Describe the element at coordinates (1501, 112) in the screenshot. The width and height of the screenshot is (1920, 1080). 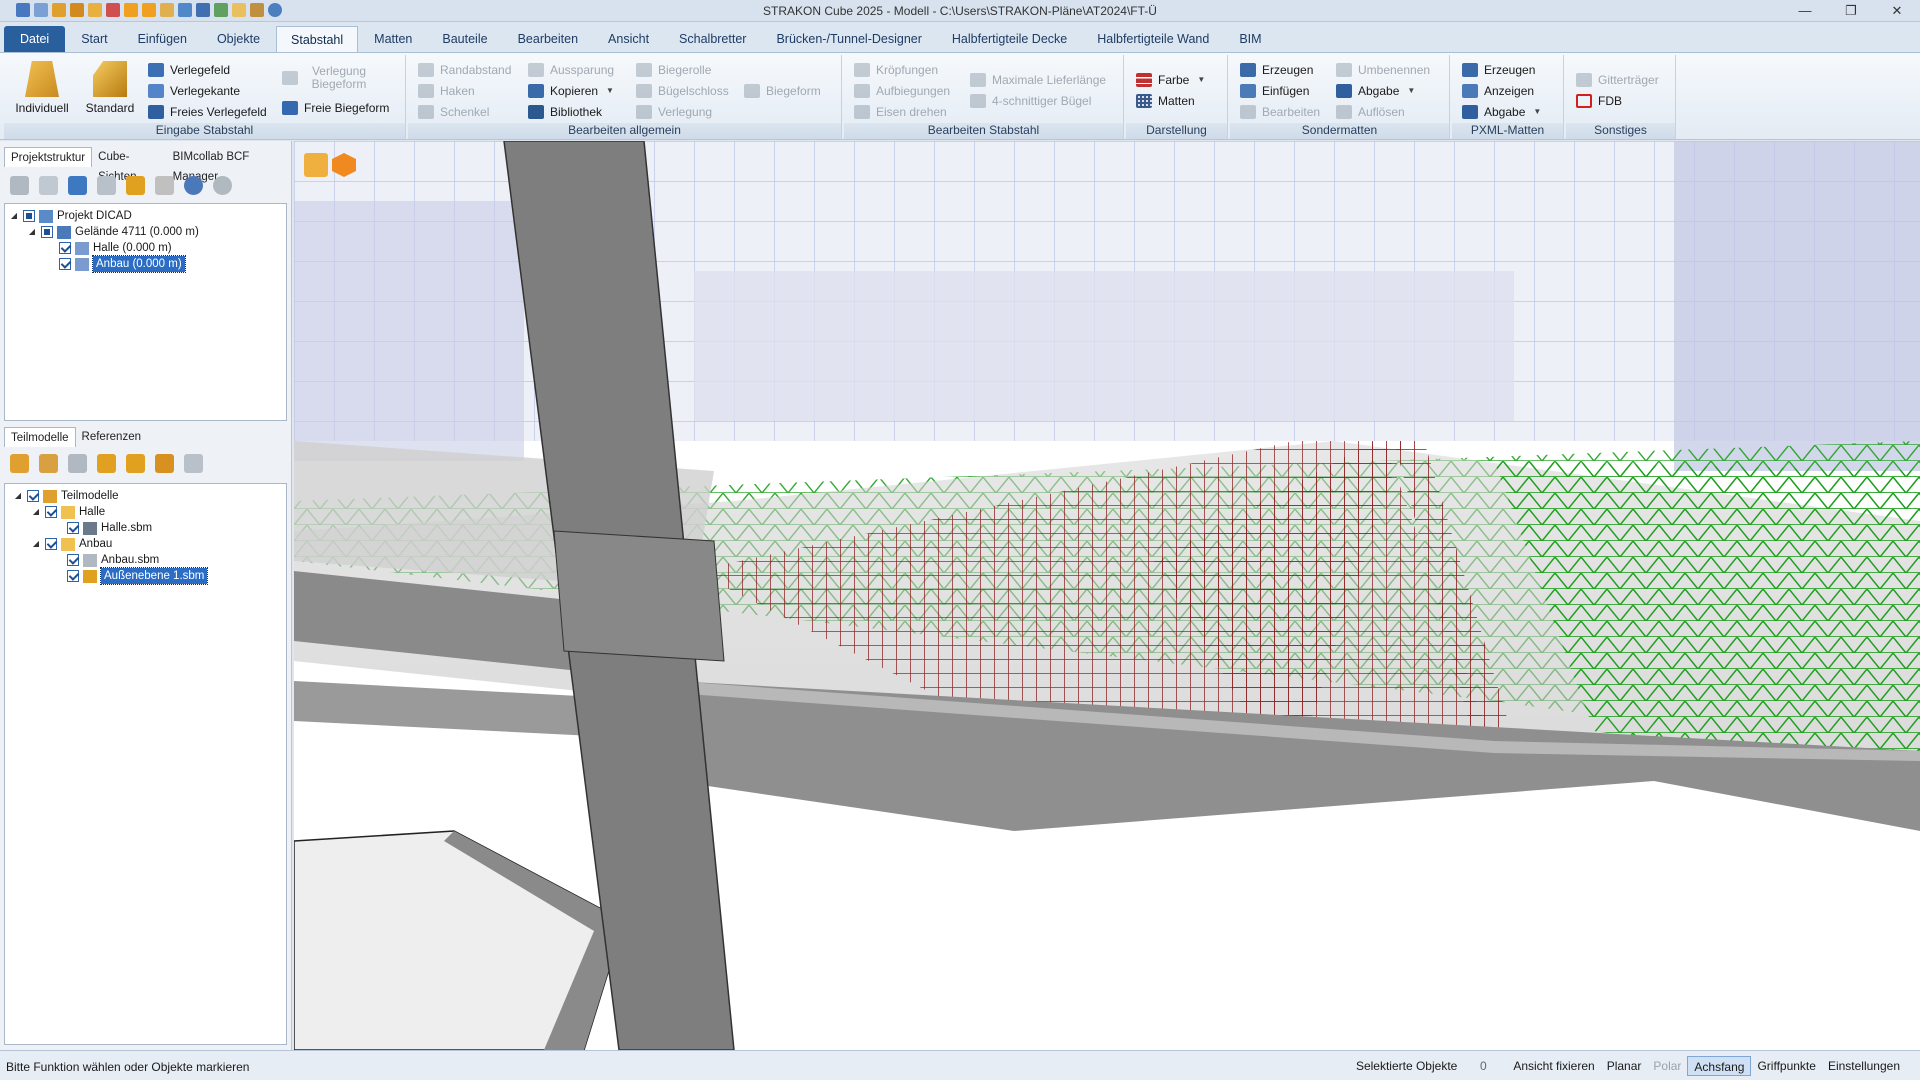
I see `pxml-abgabe-button: Abgabe ▼` at that location.